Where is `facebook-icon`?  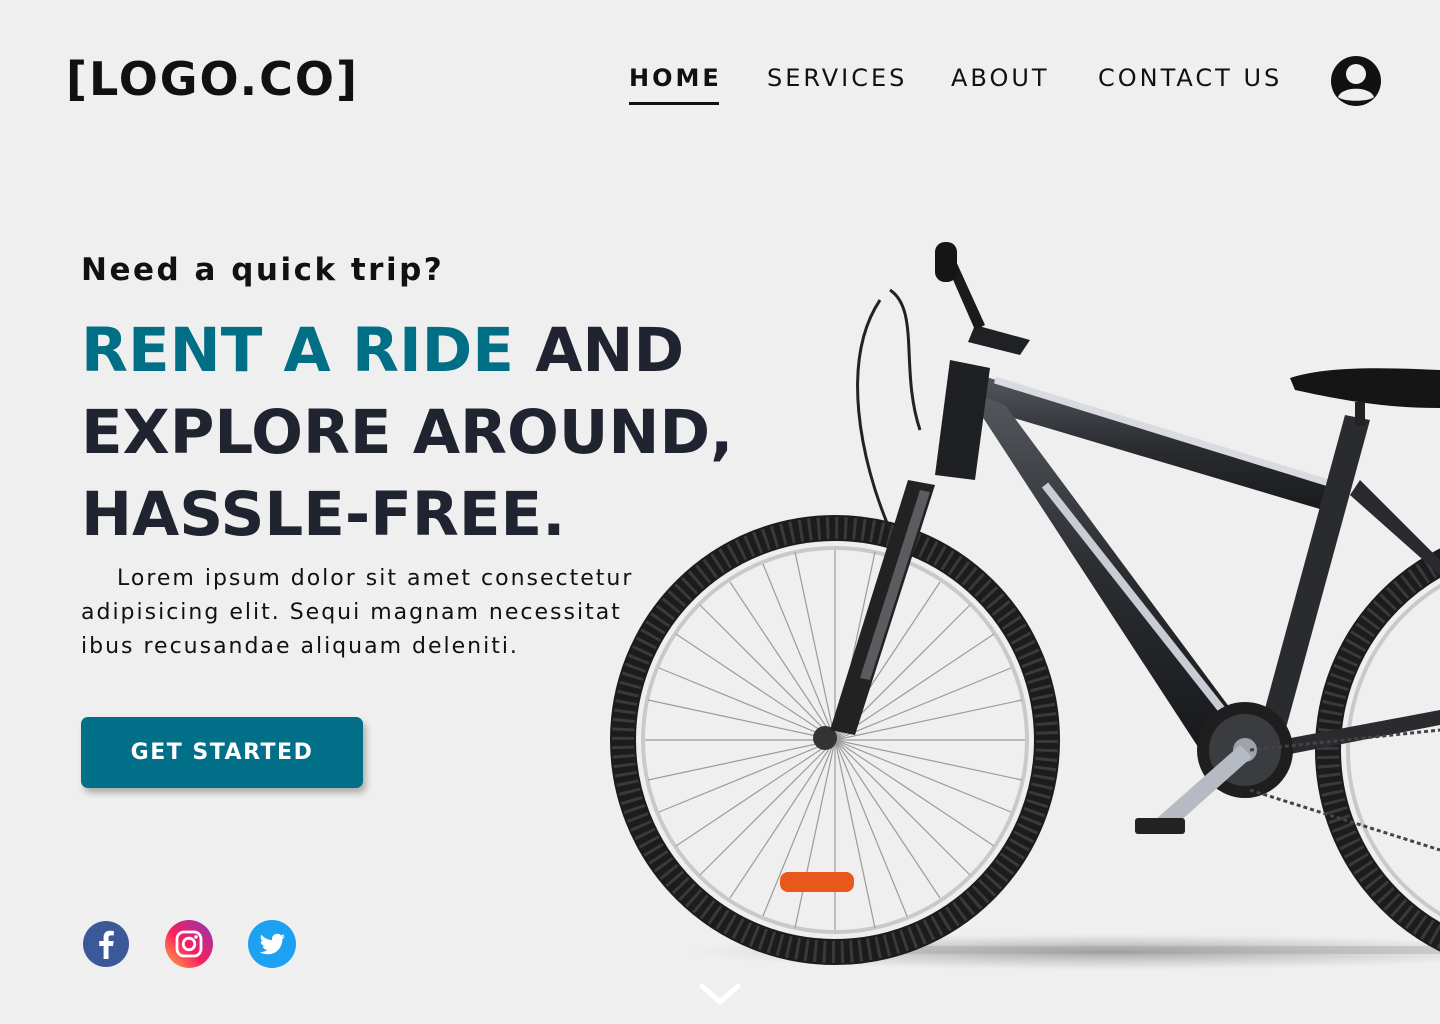 facebook-icon is located at coordinates (106, 944).